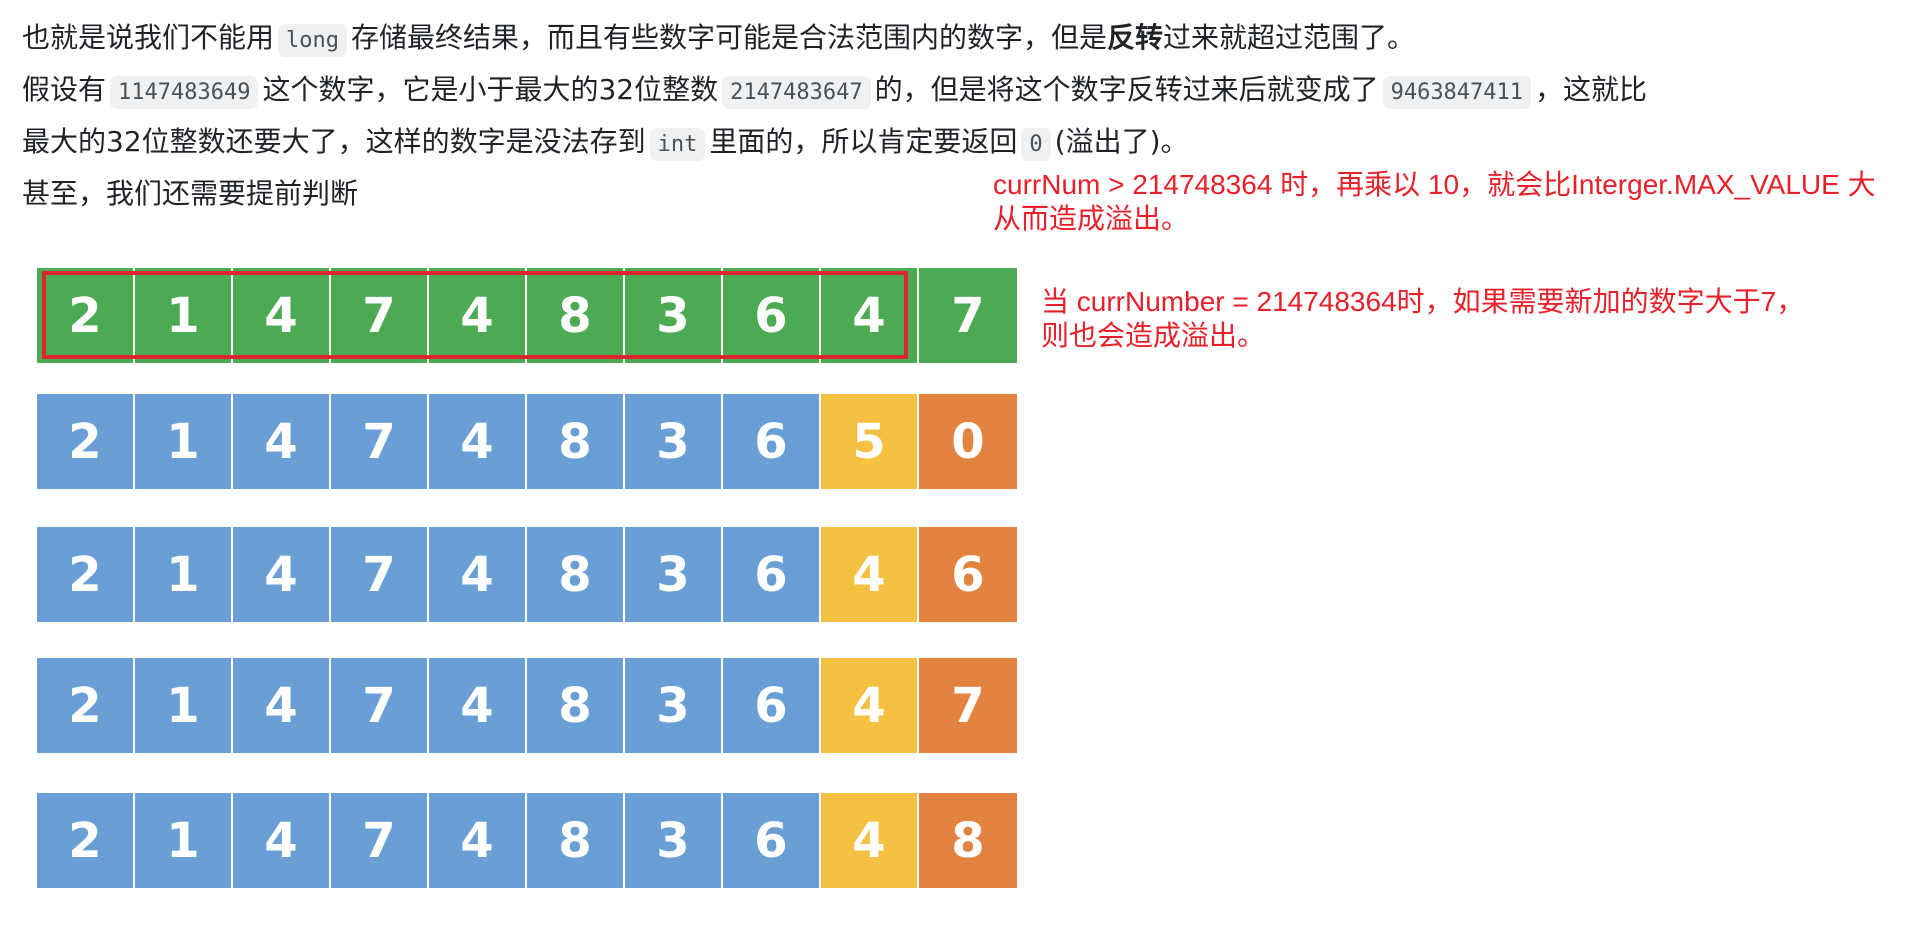  What do you see at coordinates (968, 441) in the screenshot?
I see `digit-cell: 0` at bounding box center [968, 441].